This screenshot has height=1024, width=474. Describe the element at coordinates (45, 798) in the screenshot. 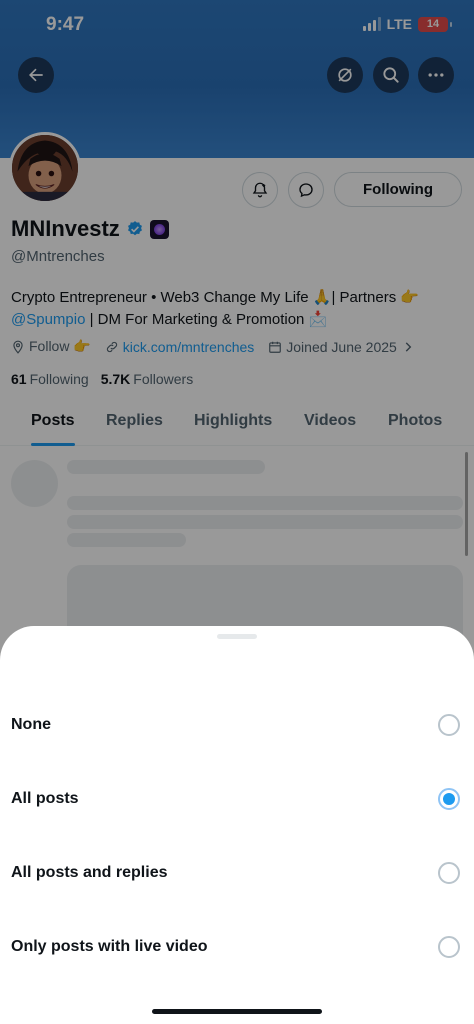

I see `option-label: All posts` at that location.